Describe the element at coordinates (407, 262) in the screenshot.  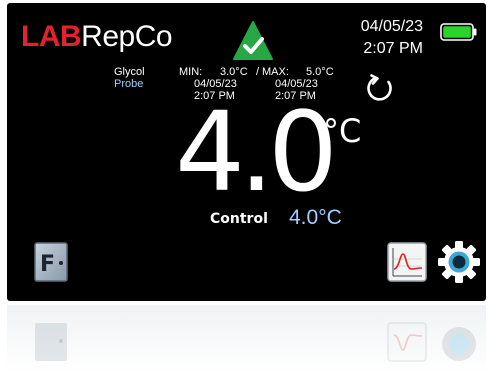
I see `chart-icon` at that location.